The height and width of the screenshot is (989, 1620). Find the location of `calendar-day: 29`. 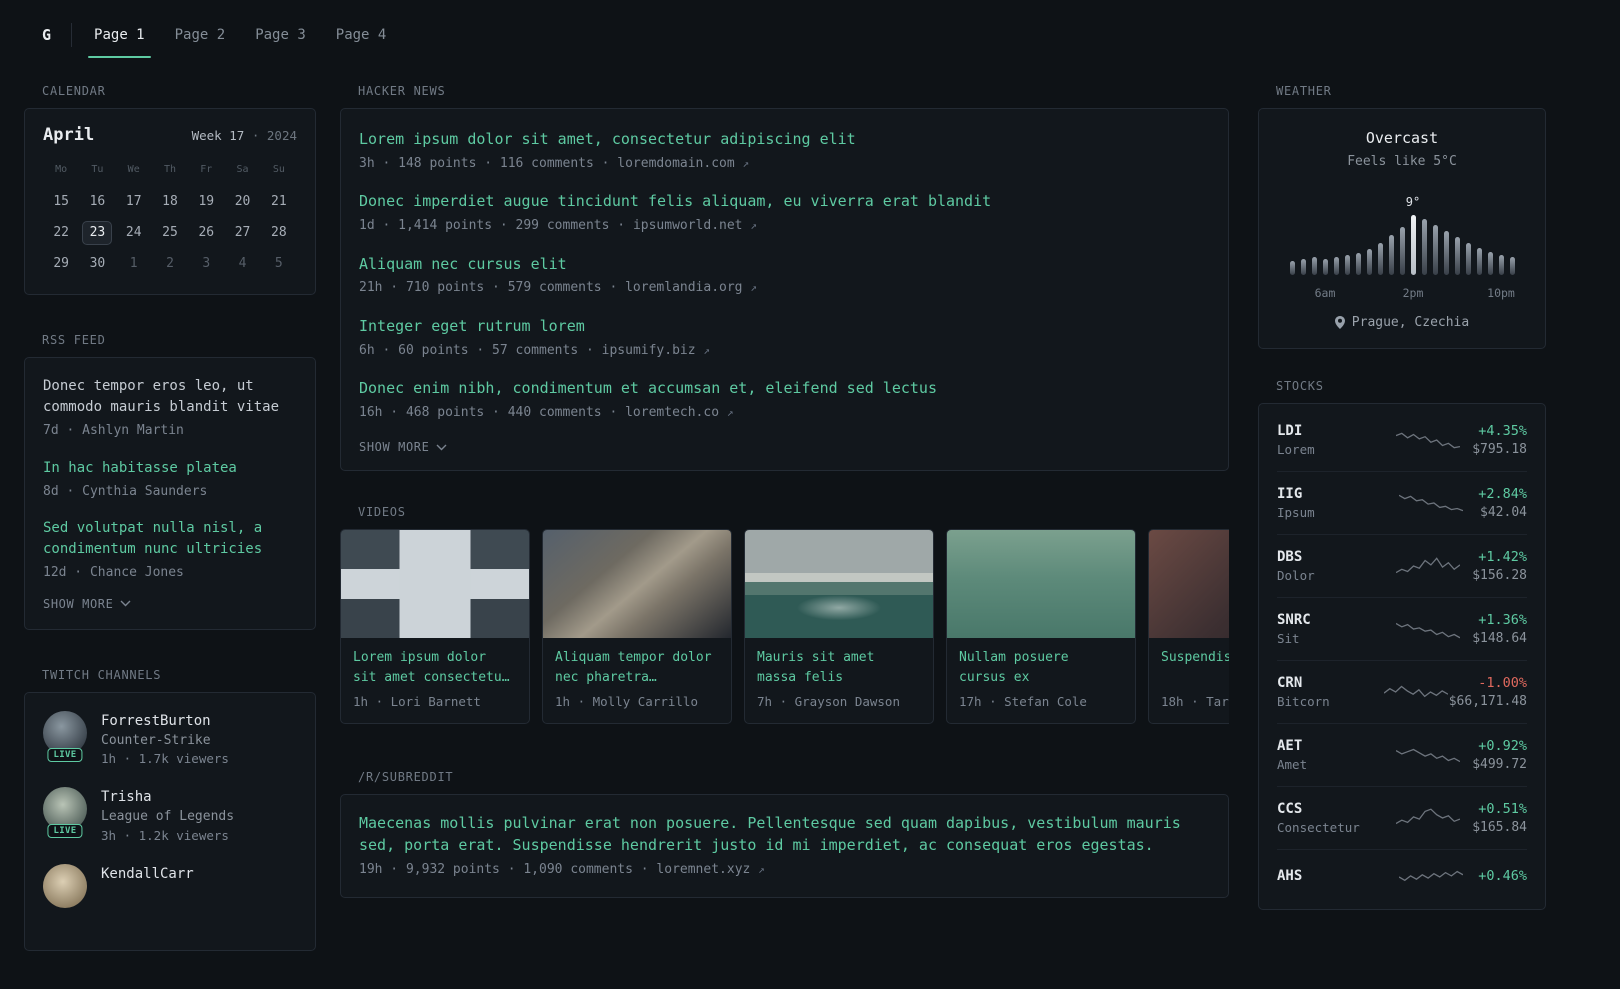

calendar-day: 29 is located at coordinates (61, 264).